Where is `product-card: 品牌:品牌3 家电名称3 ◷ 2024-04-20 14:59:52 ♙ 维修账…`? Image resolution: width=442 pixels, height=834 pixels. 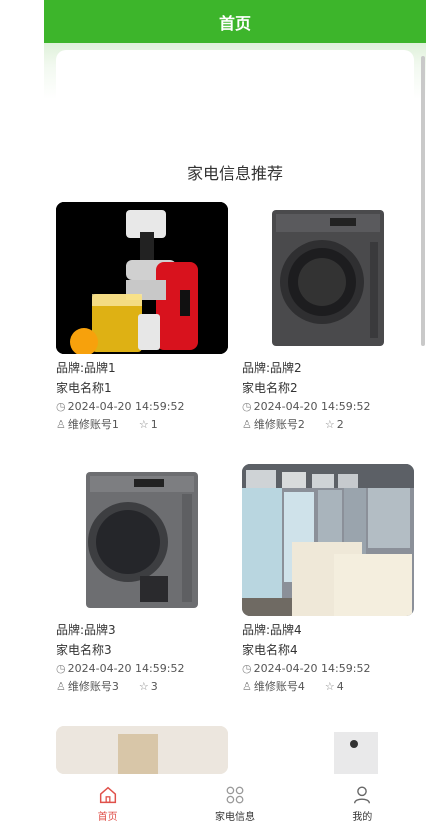
product-card: 品牌:品牌3 家电名称3 ◷ 2024-04-20 14:59:52 ♙ 维修账… is located at coordinates (142, 579).